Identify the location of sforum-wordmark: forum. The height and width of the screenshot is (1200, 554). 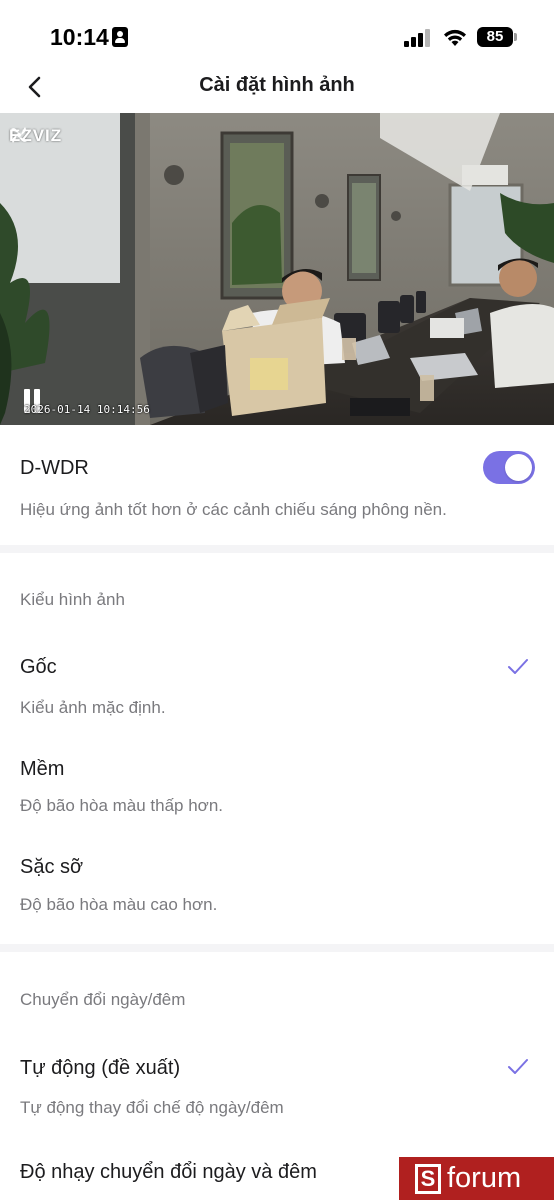
(484, 1178).